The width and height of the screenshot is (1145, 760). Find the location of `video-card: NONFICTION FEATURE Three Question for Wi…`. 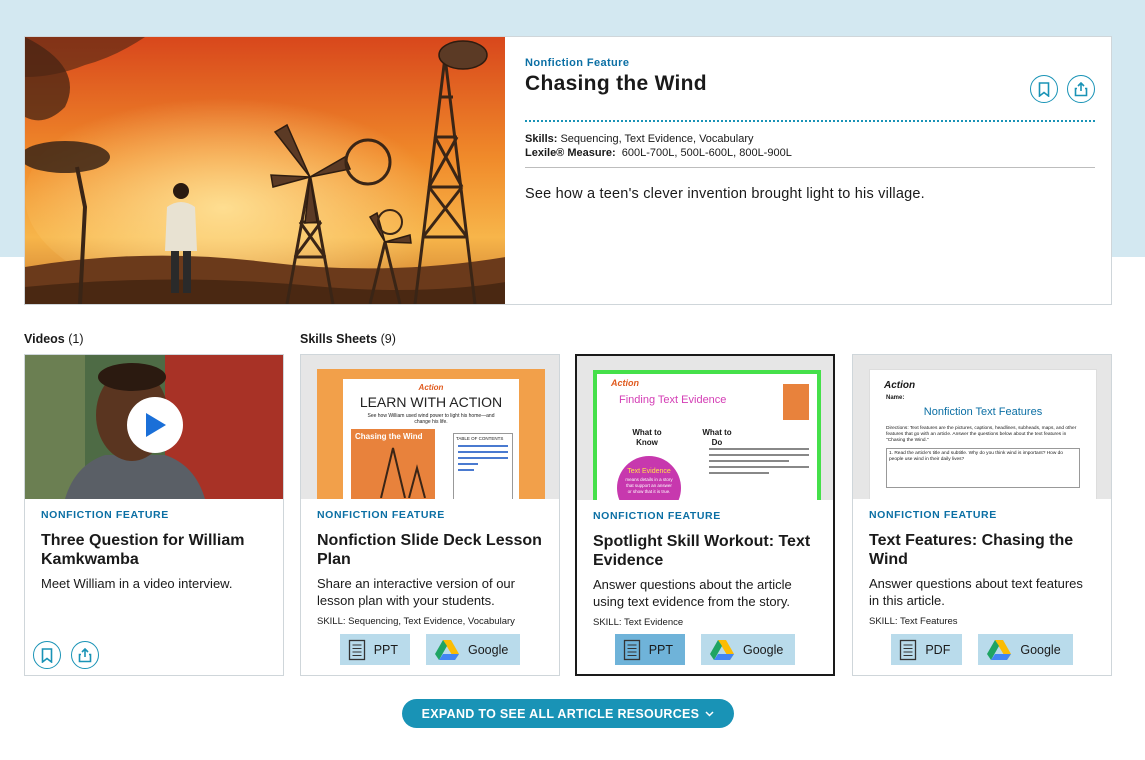

video-card: NONFICTION FEATURE Three Question for Wi… is located at coordinates (154, 515).